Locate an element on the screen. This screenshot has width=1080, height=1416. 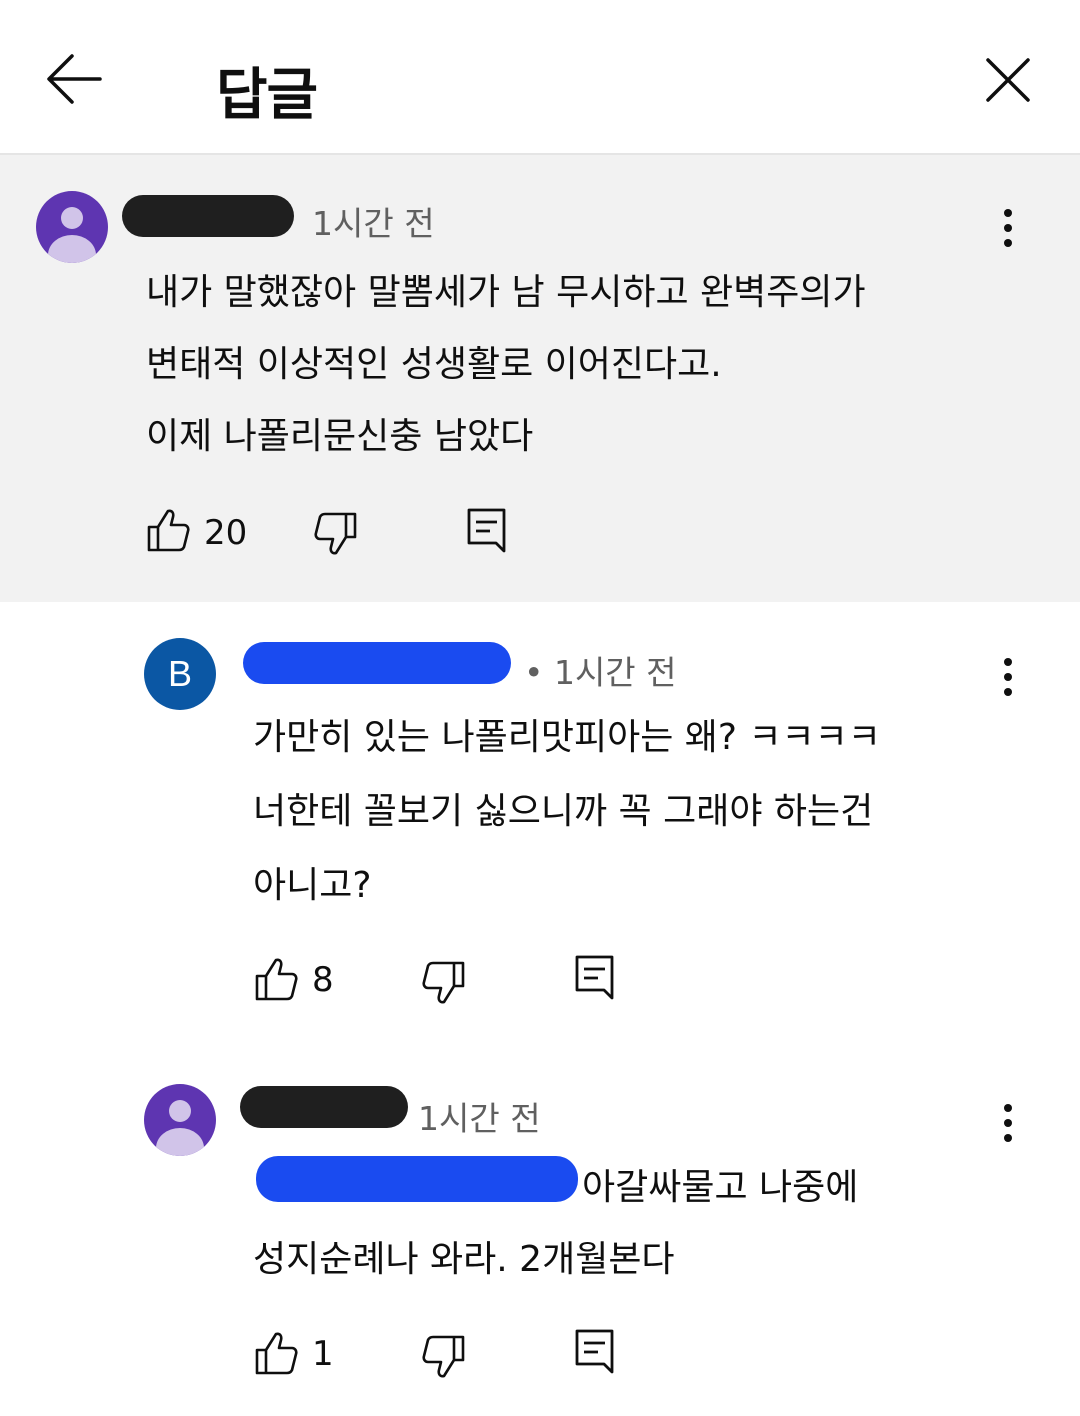
comment-time: • 1시간 전 is located at coordinates (600, 672).